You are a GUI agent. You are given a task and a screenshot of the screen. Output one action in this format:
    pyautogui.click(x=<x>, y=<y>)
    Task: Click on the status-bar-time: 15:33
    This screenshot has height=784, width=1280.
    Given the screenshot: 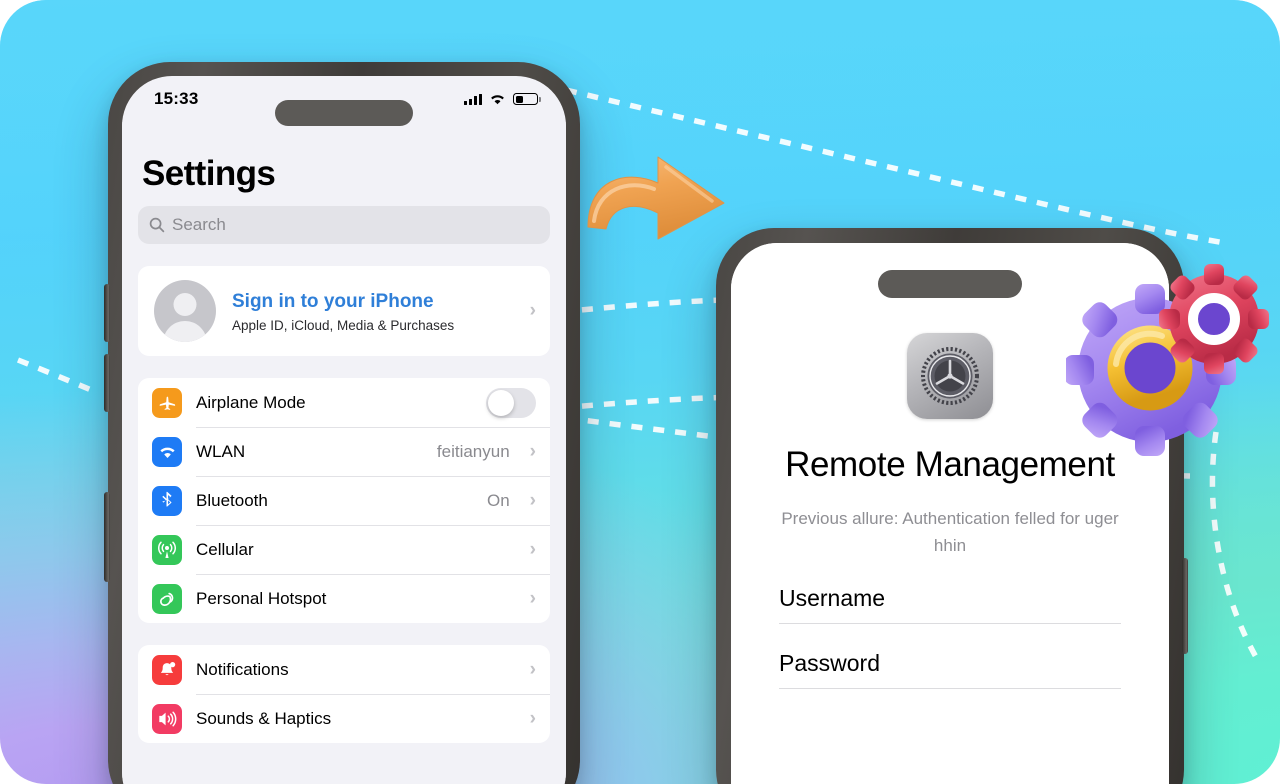 What is the action you would take?
    pyautogui.click(x=176, y=98)
    